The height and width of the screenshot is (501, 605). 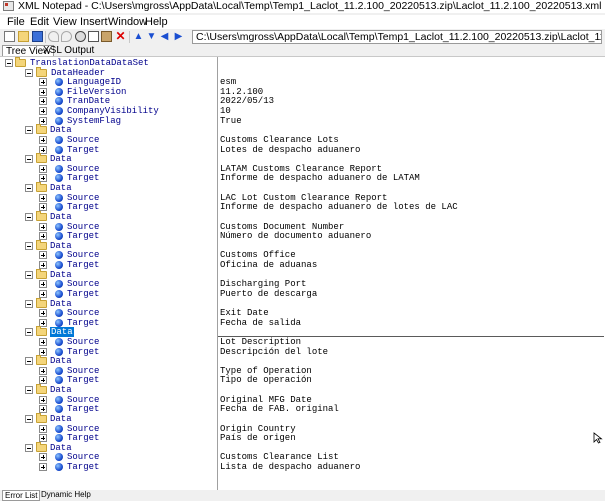 I want to click on source-value: Type of Operation, so click(x=266, y=371).